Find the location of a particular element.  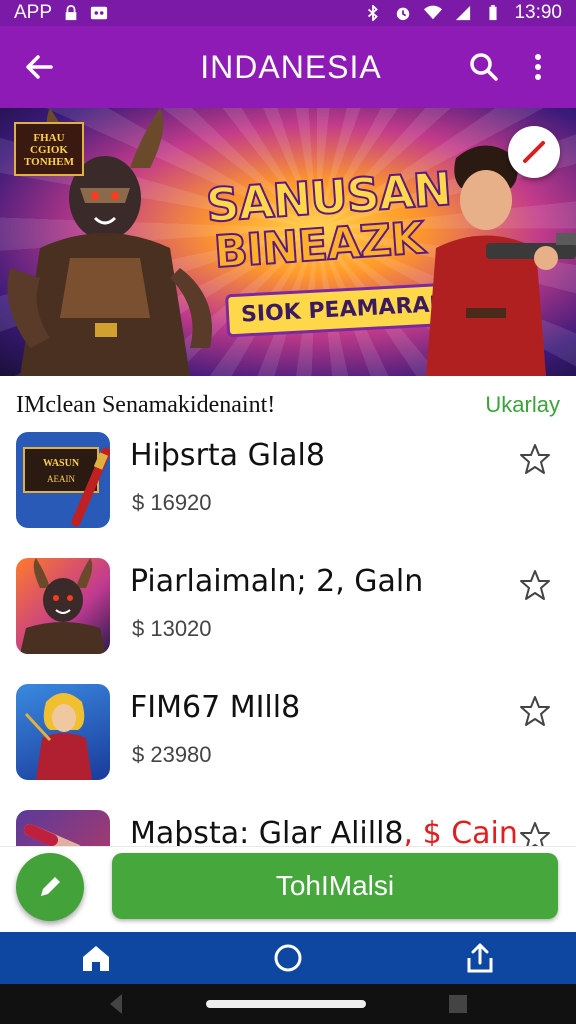

circle-icon is located at coordinates (288, 958).